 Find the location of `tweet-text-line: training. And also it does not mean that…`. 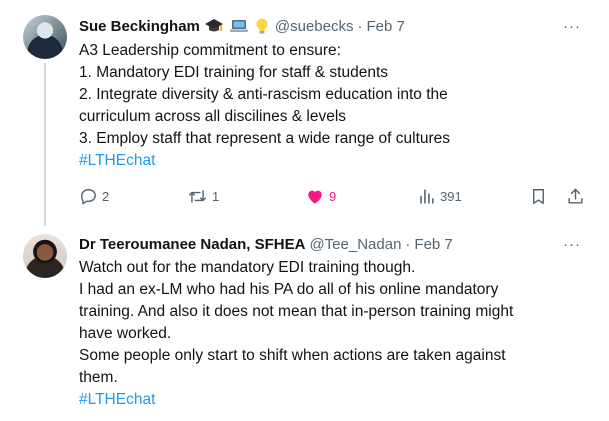

tweet-text-line: training. And also it does not mean that… is located at coordinates (296, 311).